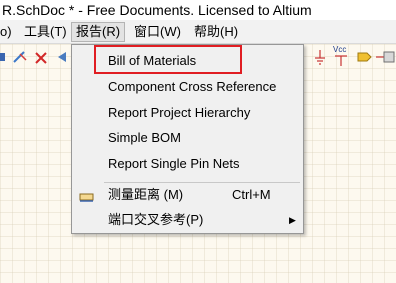 Image resolution: width=396 pixels, height=283 pixels. I want to click on menu-item-label: Simple BOM, so click(144, 137).